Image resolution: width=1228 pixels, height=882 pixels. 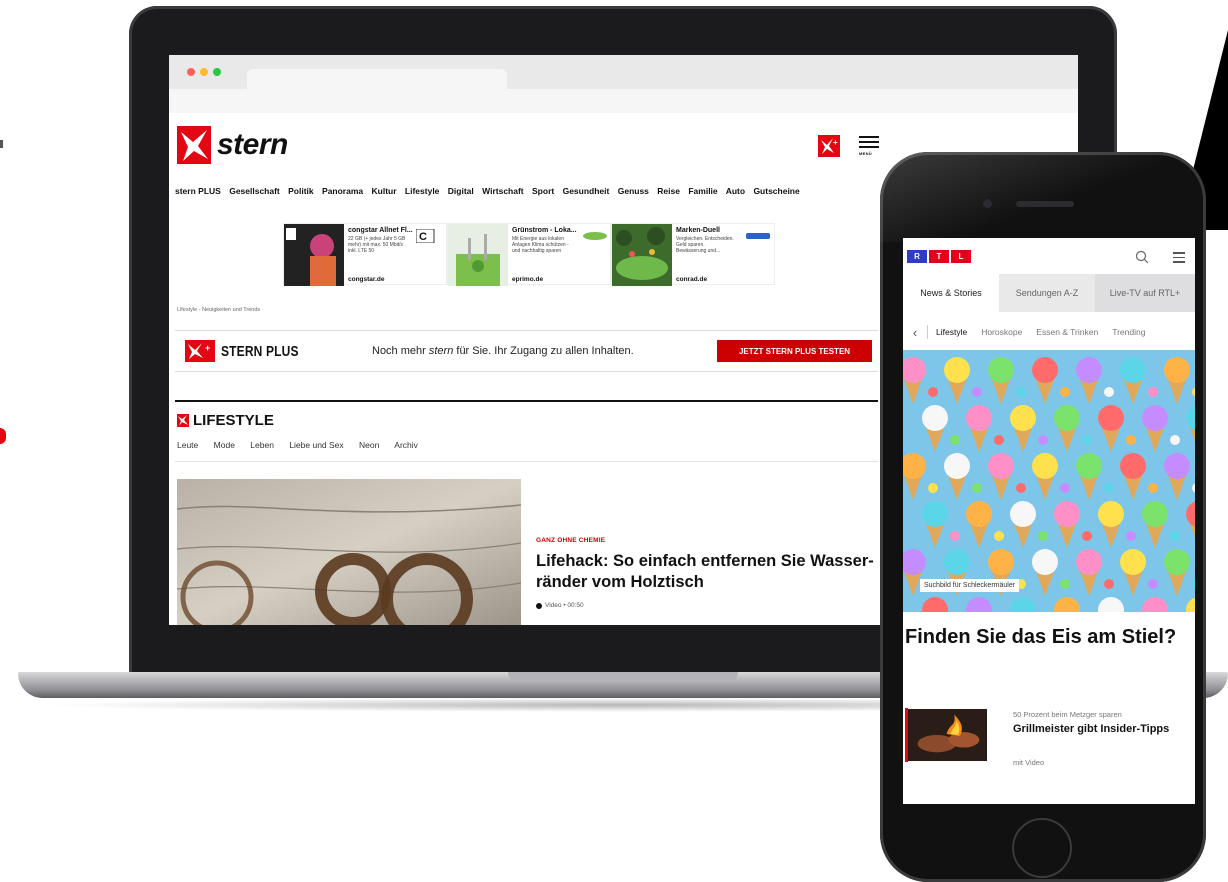 I want to click on subnav-item-mode: Mode, so click(x=224, y=445).